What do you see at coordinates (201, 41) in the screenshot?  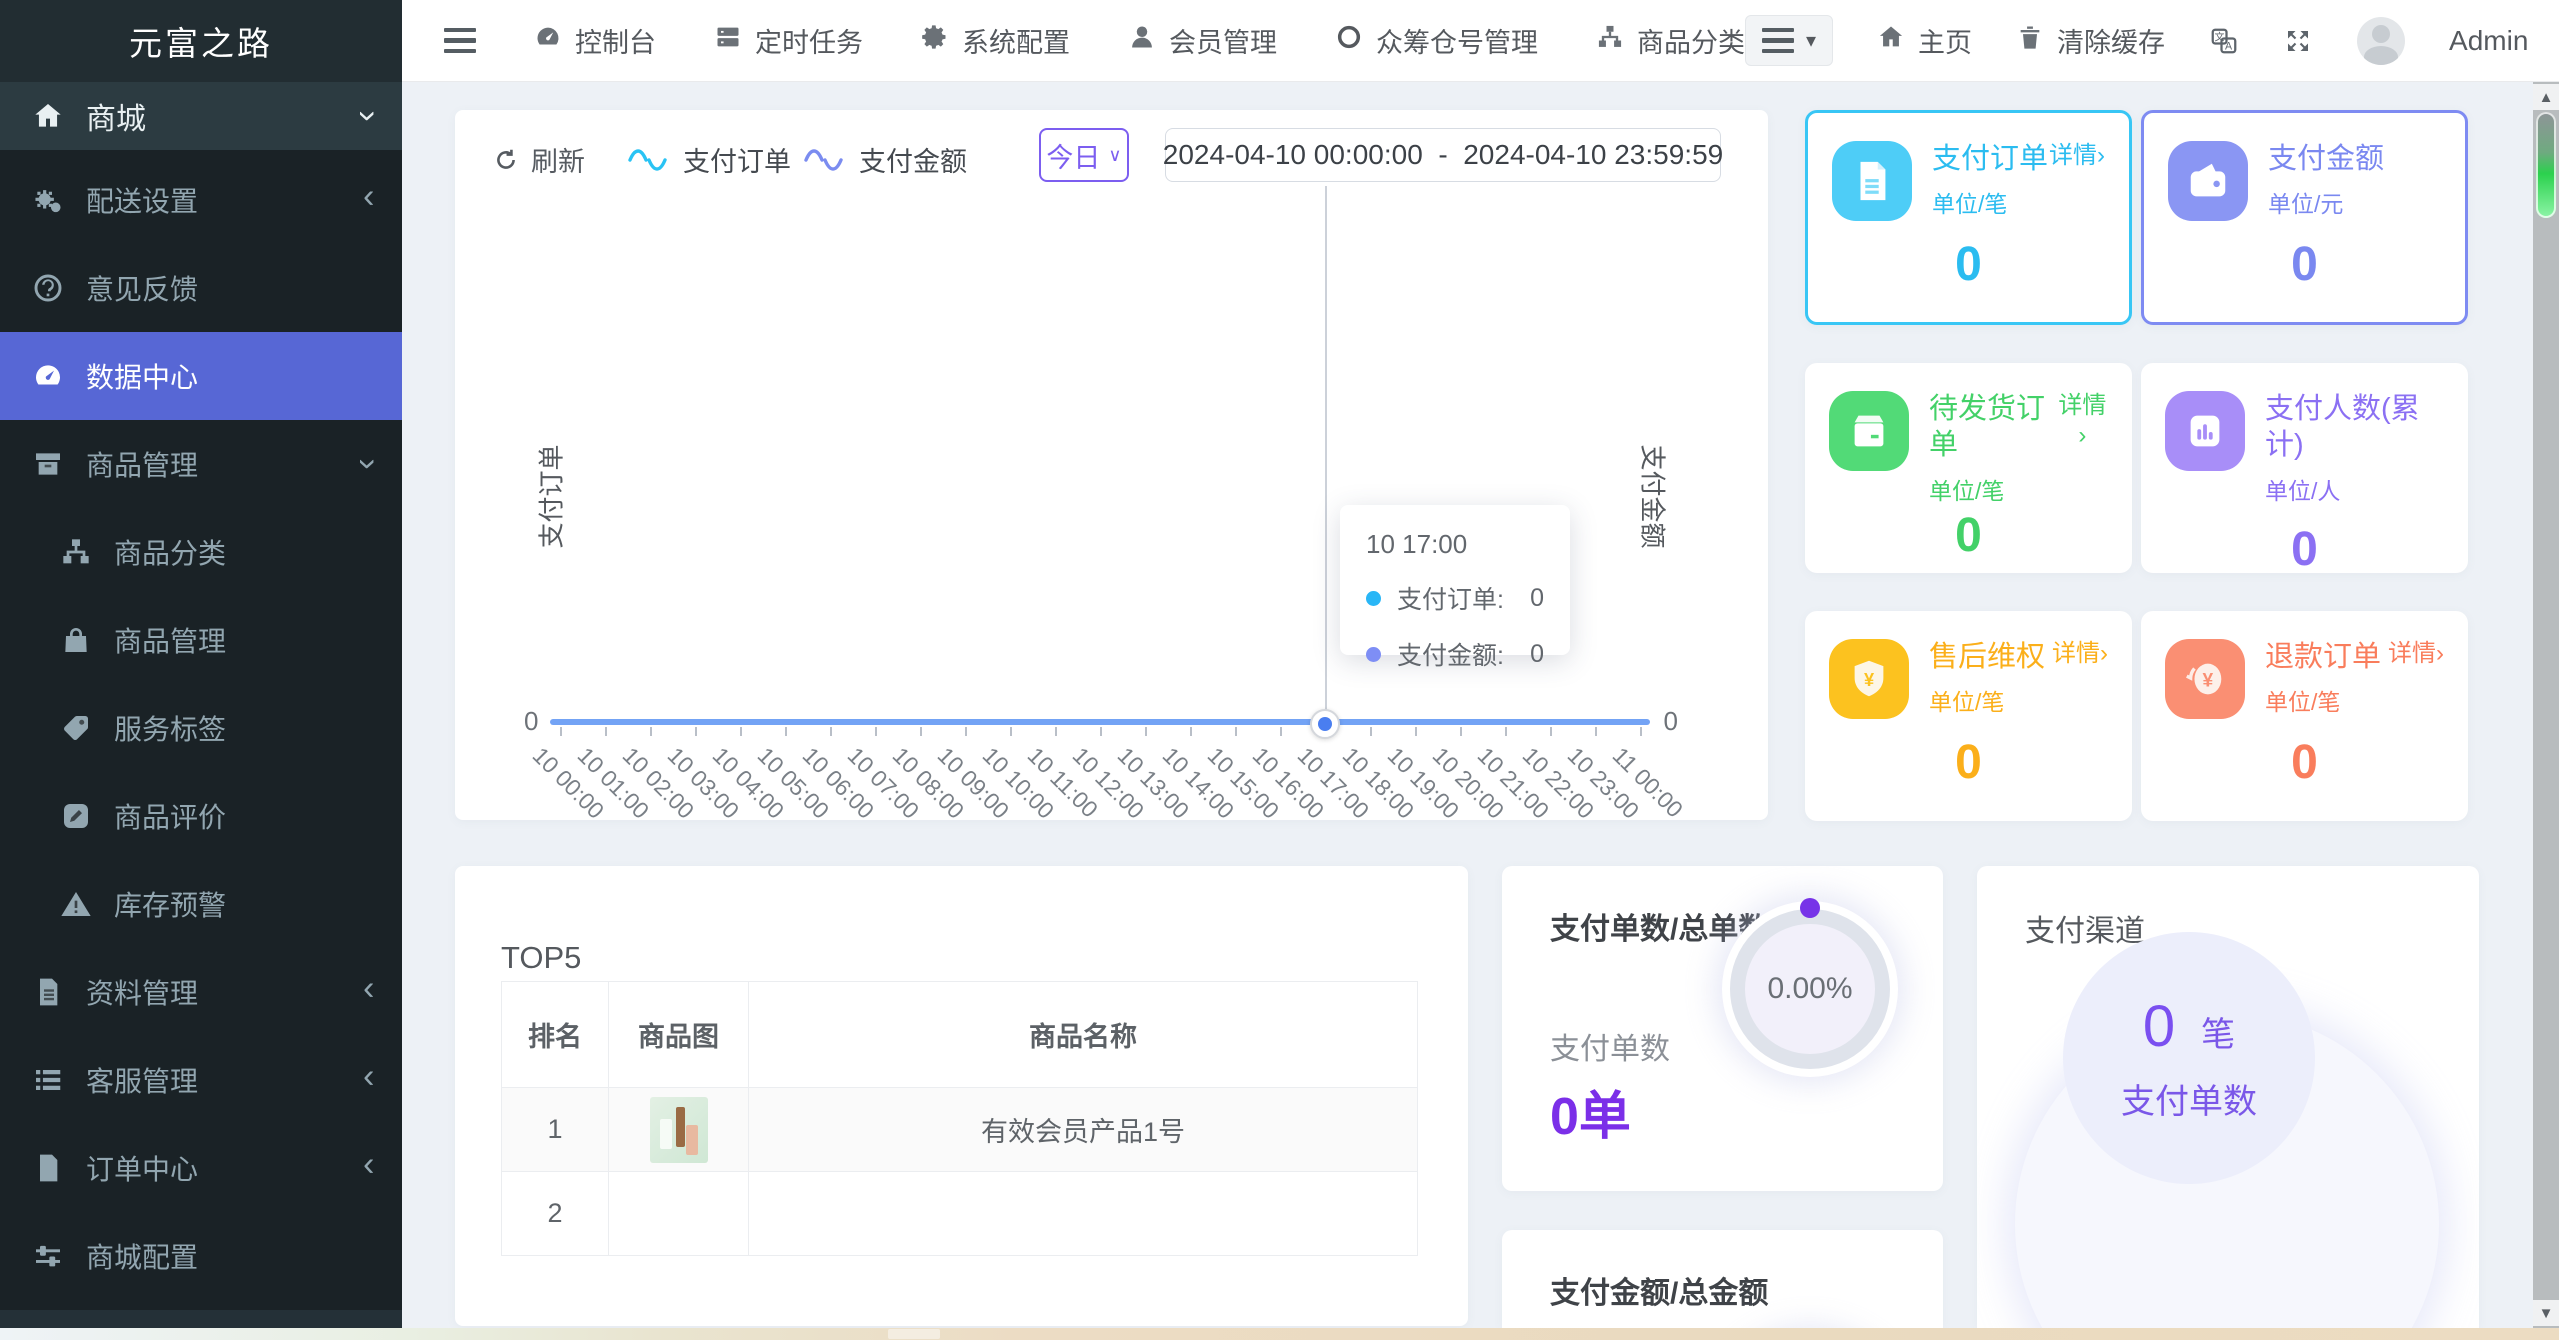 I see `brand-title: 元富之路` at bounding box center [201, 41].